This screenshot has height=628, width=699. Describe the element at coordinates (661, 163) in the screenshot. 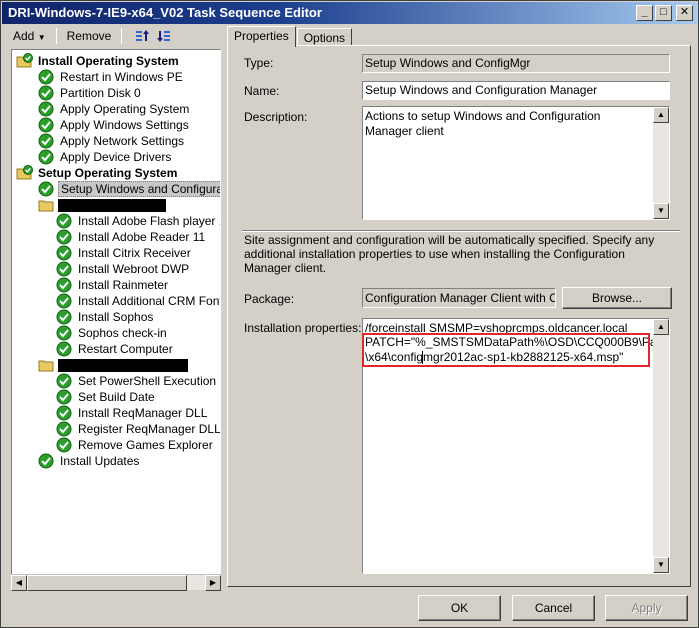

I see `description-scrollbar: ▲ ▼` at that location.